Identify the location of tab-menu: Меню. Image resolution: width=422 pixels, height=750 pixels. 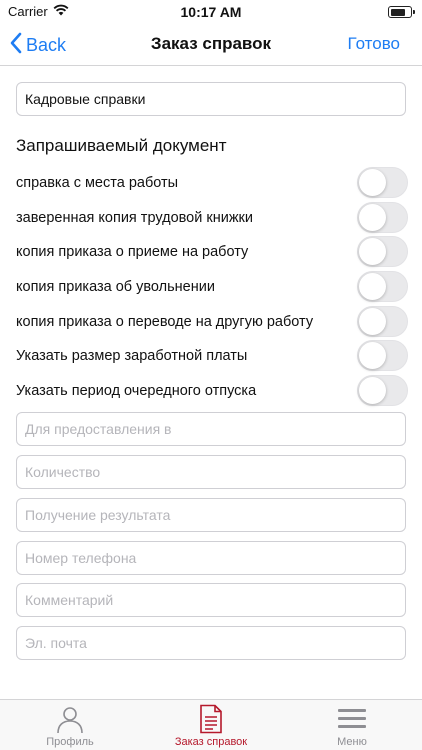
(352, 725).